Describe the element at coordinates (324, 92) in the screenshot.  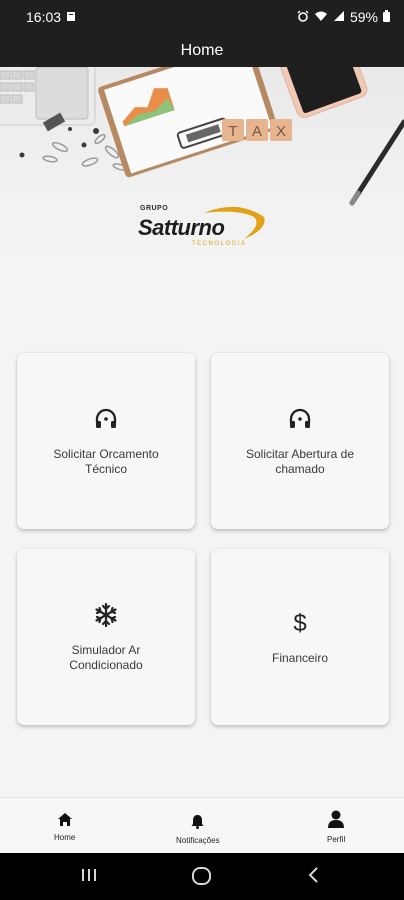
I see `smartphone-illustration` at that location.